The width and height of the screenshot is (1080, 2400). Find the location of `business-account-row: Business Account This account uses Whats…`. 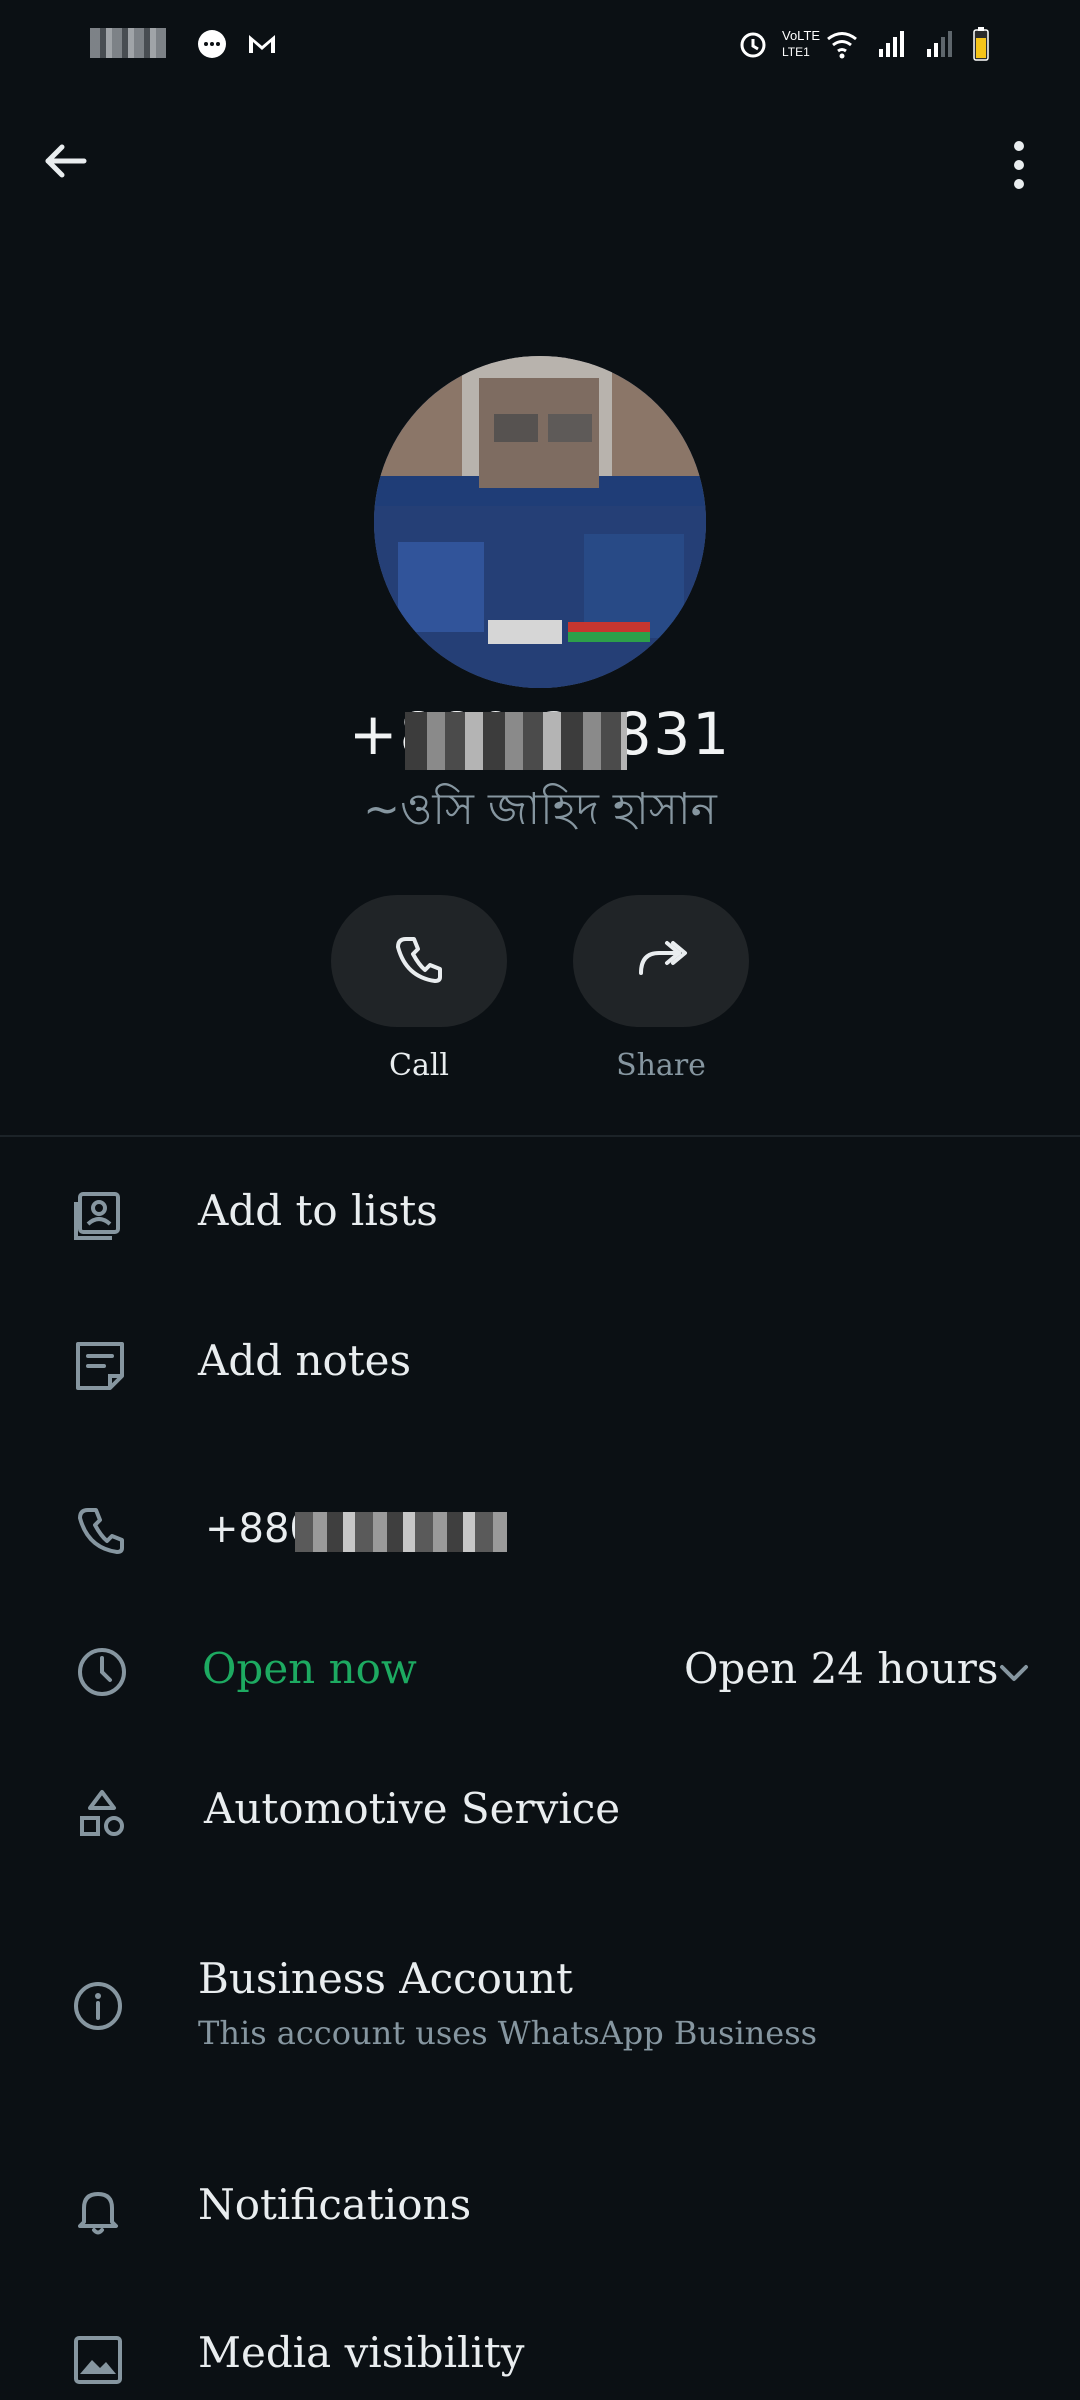

business-account-row: Business Account This account uses Whats… is located at coordinates (540, 2018).